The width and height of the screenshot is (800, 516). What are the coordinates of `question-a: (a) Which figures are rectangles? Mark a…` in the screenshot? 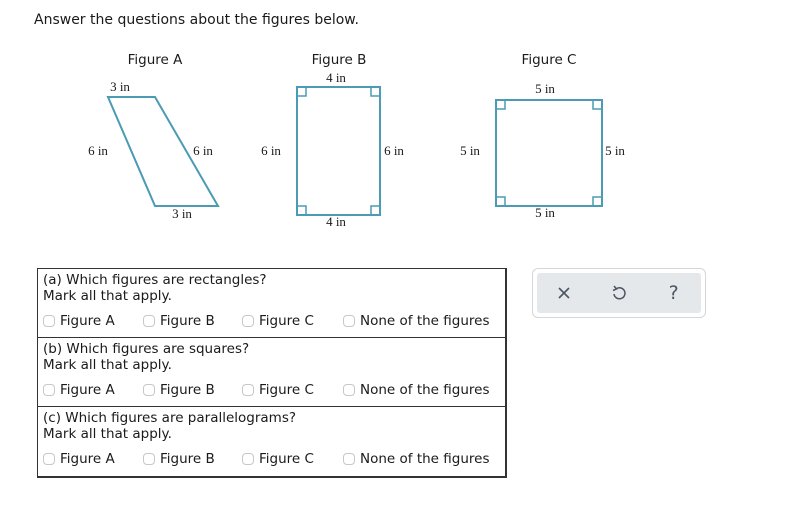 It's located at (271, 303).